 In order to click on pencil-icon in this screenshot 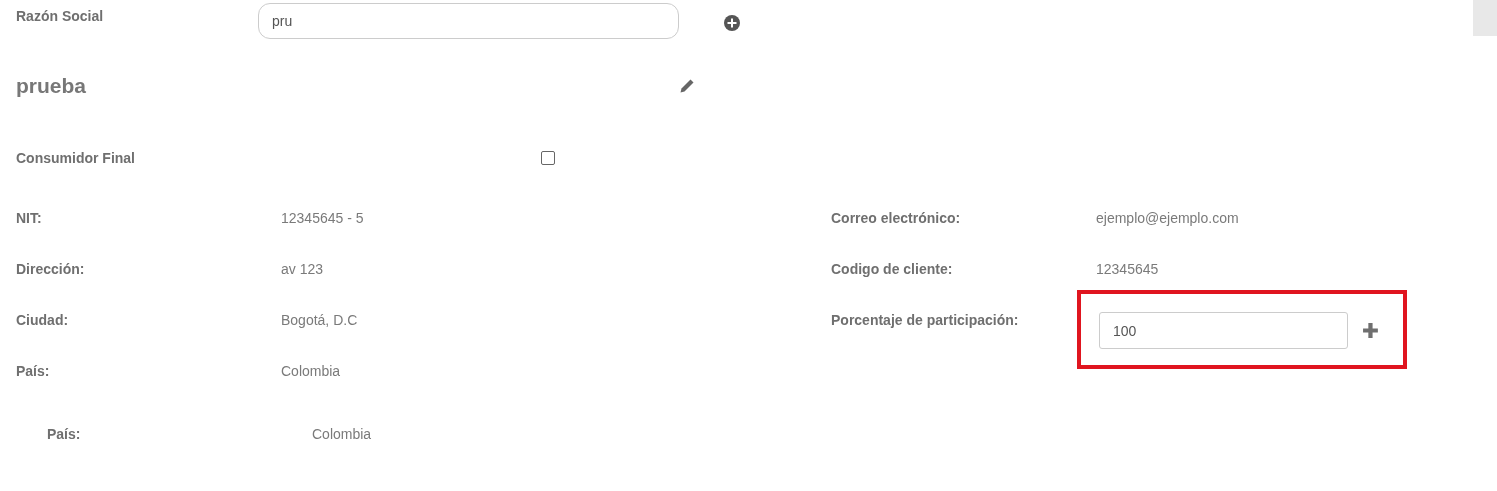, I will do `click(687, 86)`.